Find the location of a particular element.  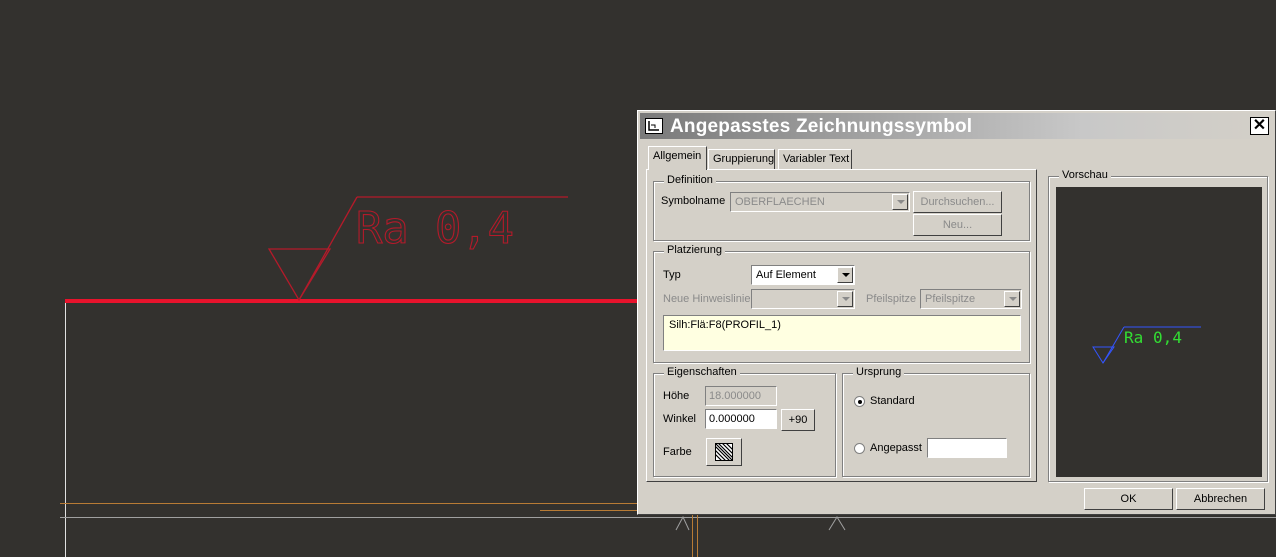

preview-group: Vorschau Ra 0,4 is located at coordinates (1158, 325).